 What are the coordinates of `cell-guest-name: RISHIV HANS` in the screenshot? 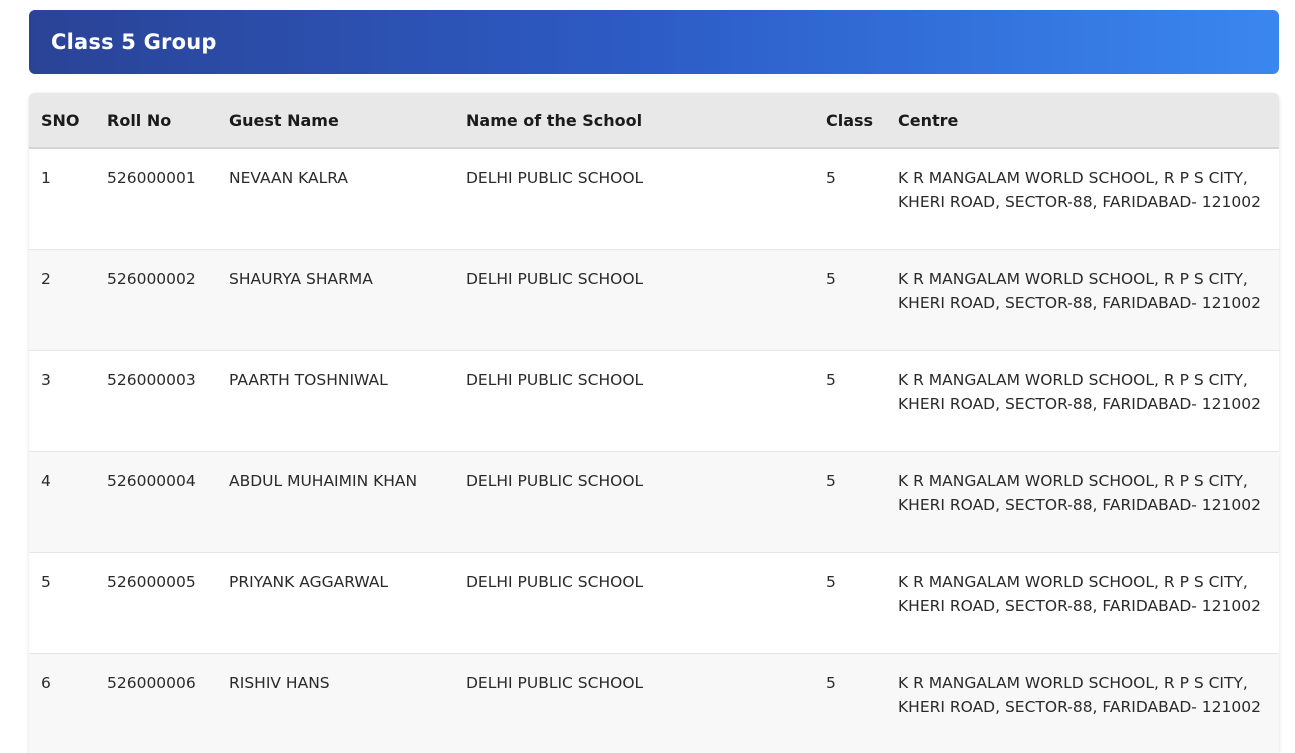 It's located at (335, 703).